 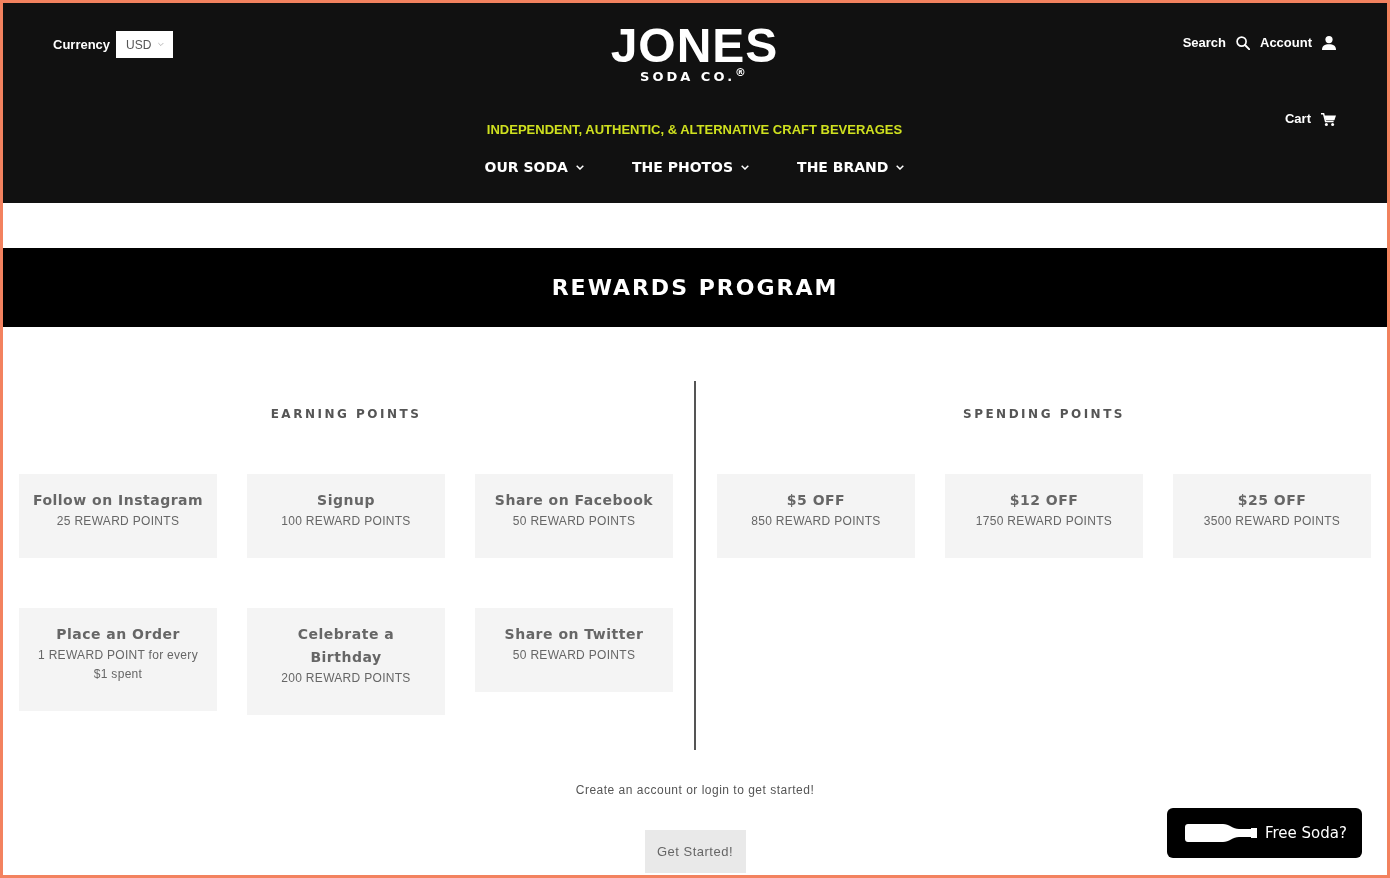 What do you see at coordinates (346, 521) in the screenshot?
I see `reward-points: 100 REWARD POINTS` at bounding box center [346, 521].